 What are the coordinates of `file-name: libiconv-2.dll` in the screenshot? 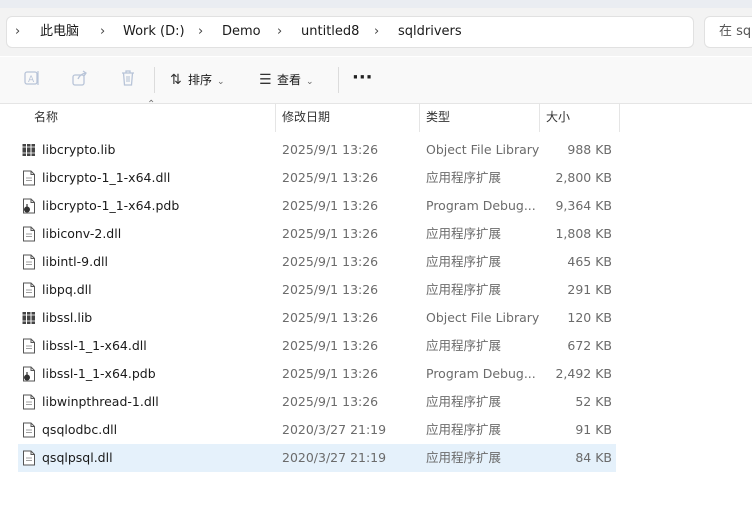 It's located at (82, 233).